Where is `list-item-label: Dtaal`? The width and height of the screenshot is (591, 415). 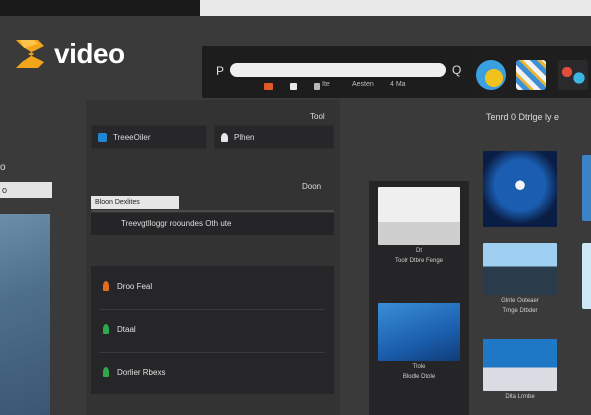
list-item-label: Dtaal is located at coordinates (126, 329).